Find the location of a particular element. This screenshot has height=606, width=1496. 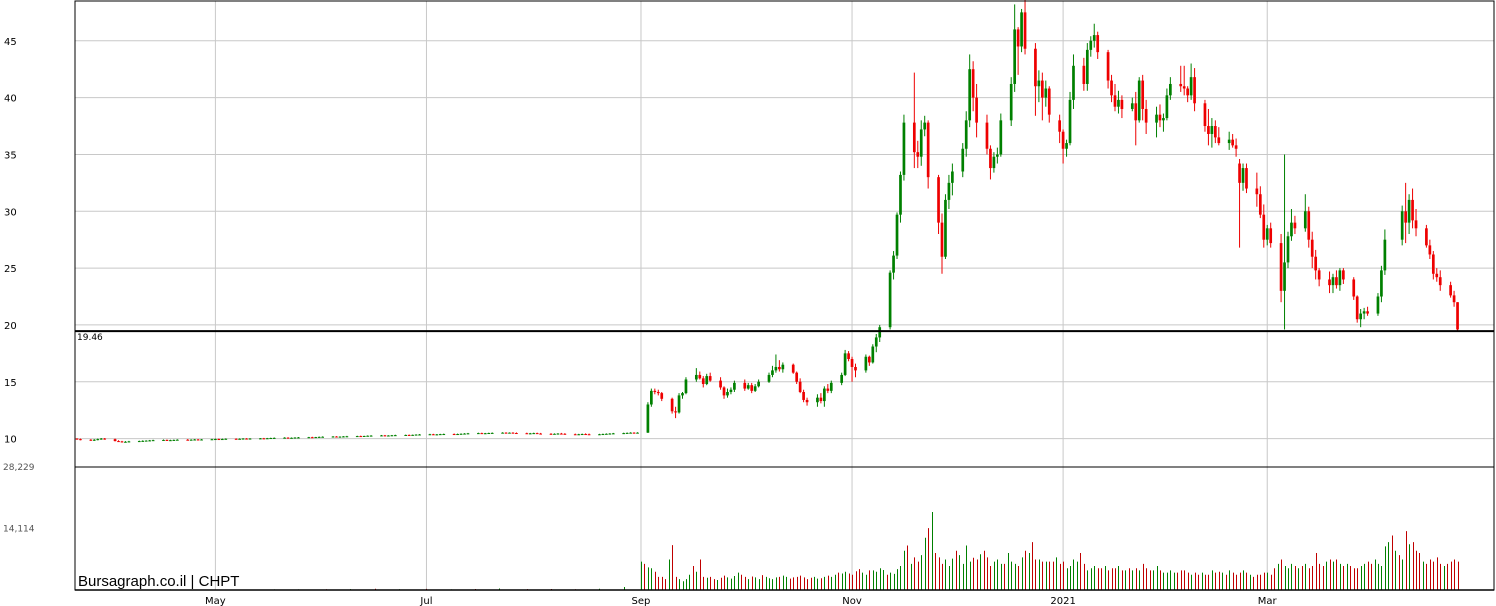

x-tick-label: Mar is located at coordinates (1268, 601).